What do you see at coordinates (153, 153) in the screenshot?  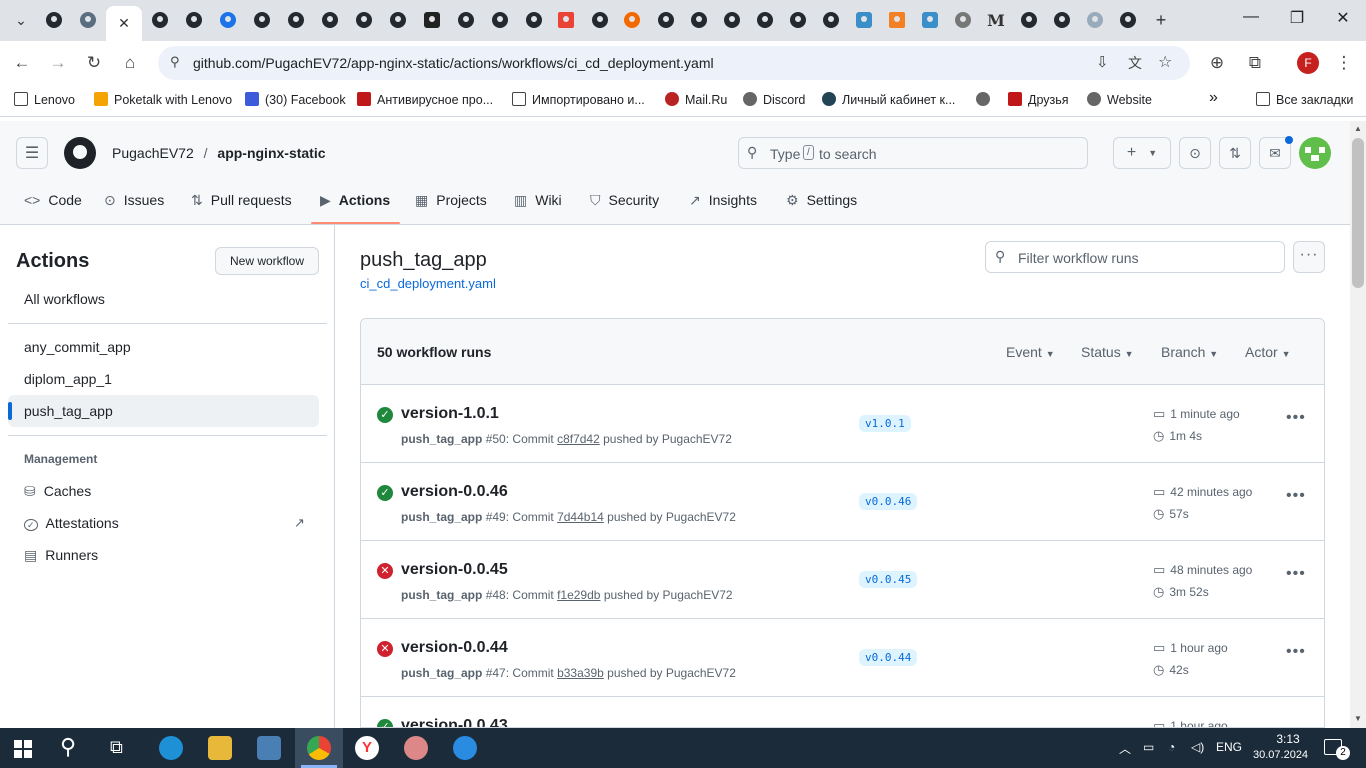 I see `repo-owner-link: PugachEV72` at bounding box center [153, 153].